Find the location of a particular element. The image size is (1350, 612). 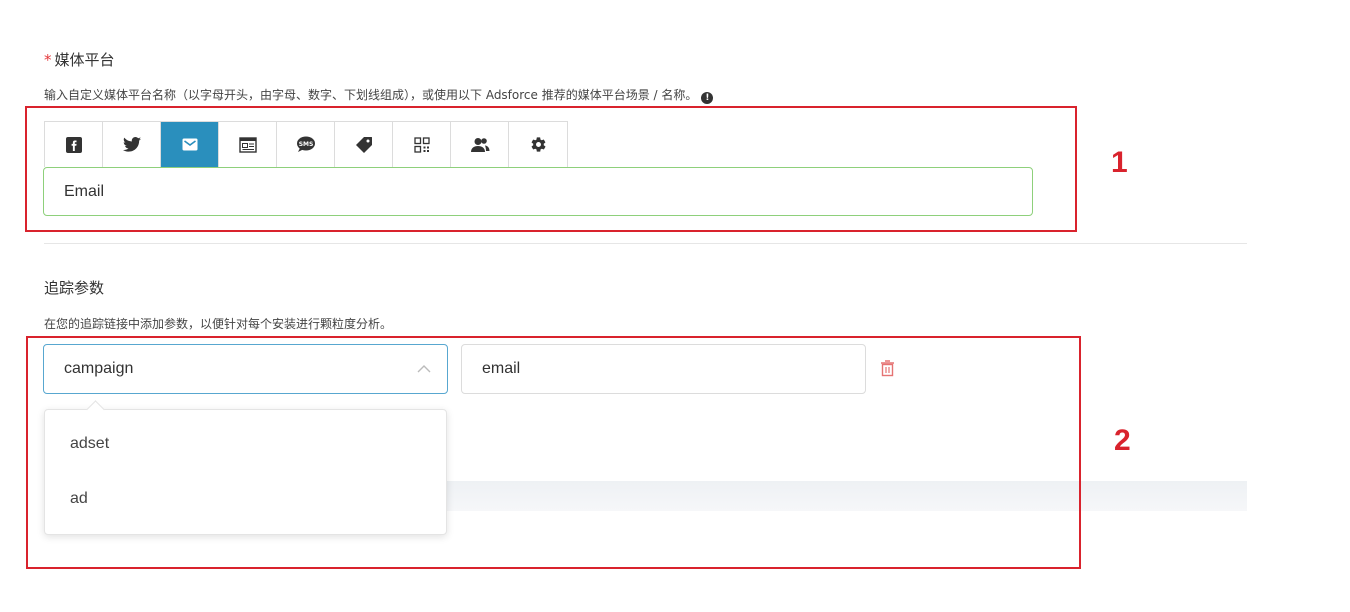

annotation-label-1: 1 is located at coordinates (1119, 162).